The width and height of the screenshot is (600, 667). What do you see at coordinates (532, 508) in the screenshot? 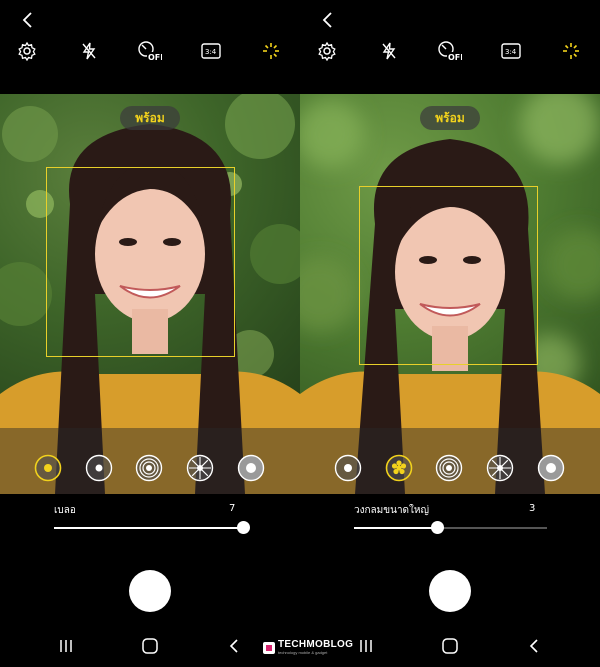
I see `effect-slider-value: 3` at bounding box center [532, 508].